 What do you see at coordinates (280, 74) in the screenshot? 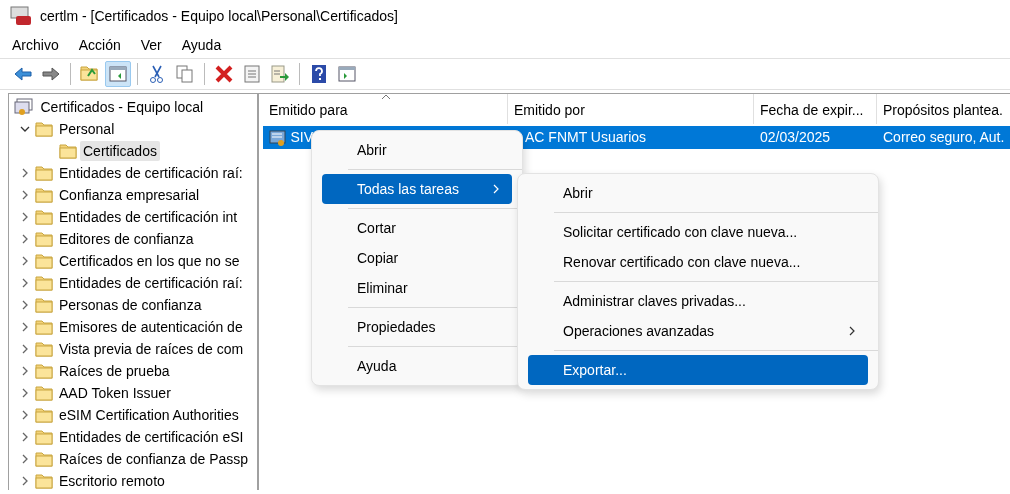
I see `export-list-icon` at bounding box center [280, 74].